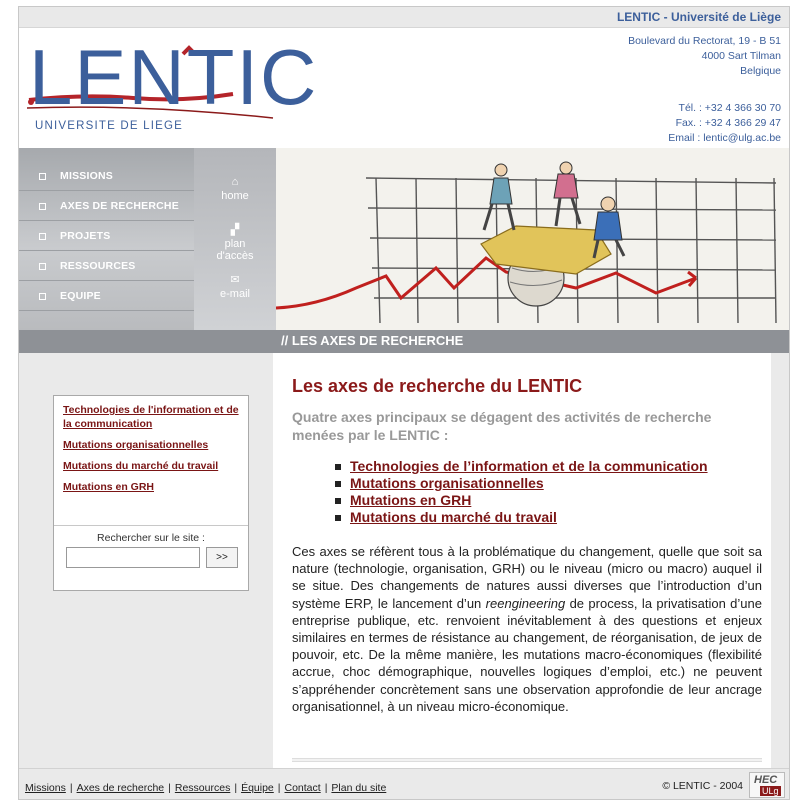  I want to click on section-title: // LES AXES DE RECHERCHE, so click(372, 340).